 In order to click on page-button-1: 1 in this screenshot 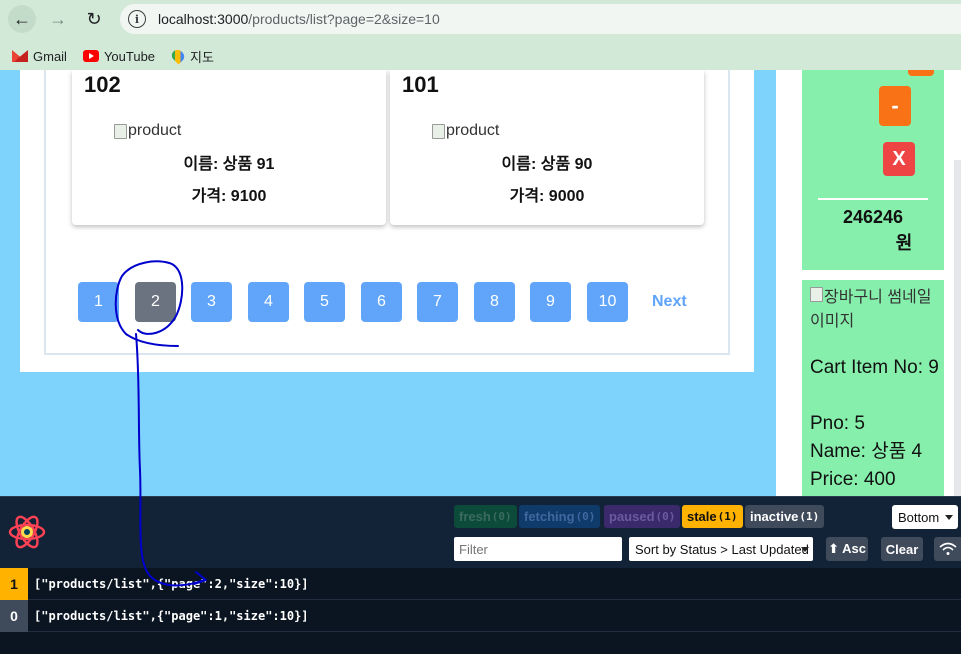, I will do `click(98, 302)`.